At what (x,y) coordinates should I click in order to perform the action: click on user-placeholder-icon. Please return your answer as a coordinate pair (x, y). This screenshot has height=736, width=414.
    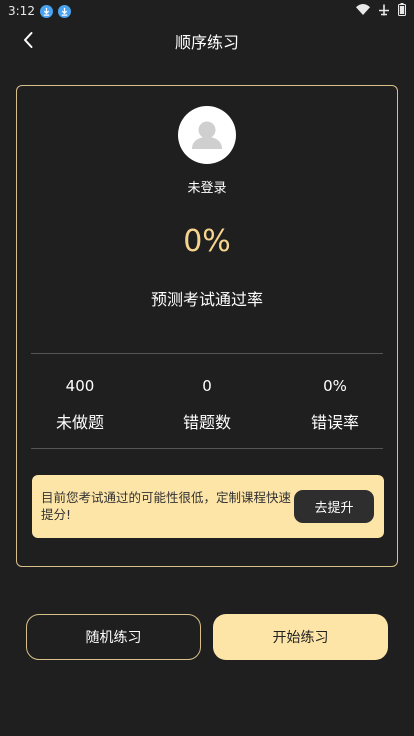
    Looking at the image, I should click on (207, 135).